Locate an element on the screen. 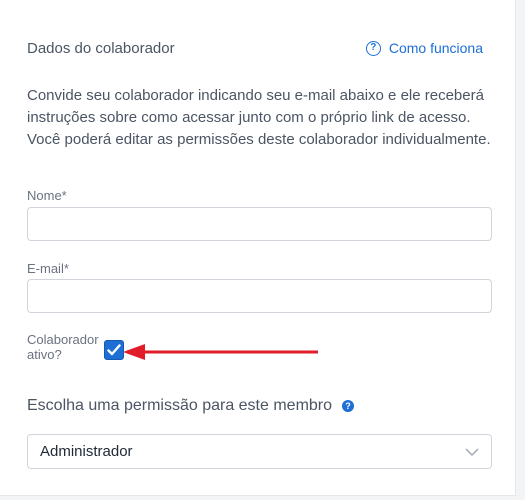 This screenshot has height=500, width=525. section-title: Dados do colaborador is located at coordinates (101, 48).